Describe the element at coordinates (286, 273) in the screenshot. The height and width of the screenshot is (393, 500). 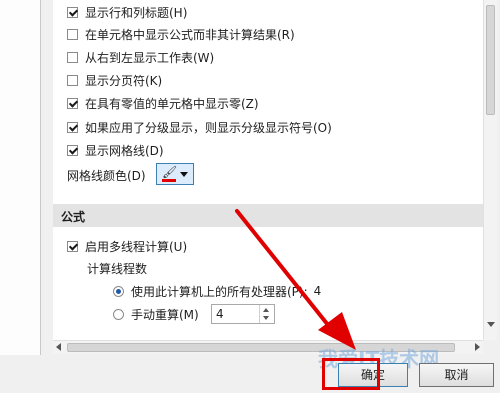
I see `arrow-shaft` at that location.